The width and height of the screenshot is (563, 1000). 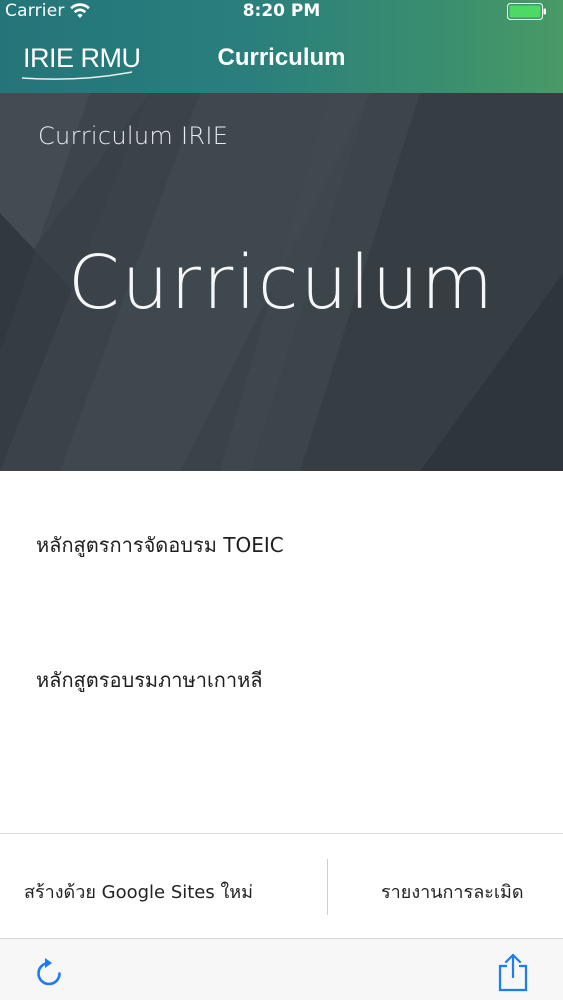 I want to click on navigation-bar: IRIE RMU Curriculum, so click(x=281, y=58).